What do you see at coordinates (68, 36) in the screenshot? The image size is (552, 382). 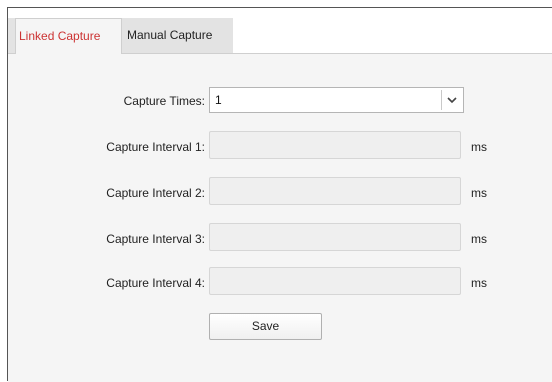 I see `tab-linked-capture: Linked Capture` at bounding box center [68, 36].